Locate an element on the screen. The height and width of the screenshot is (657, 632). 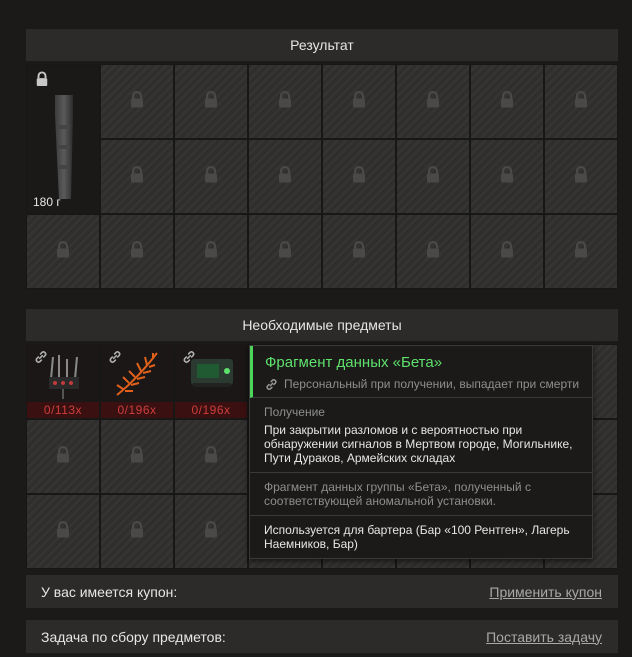
required-title: Необходимые предметы is located at coordinates (322, 325).